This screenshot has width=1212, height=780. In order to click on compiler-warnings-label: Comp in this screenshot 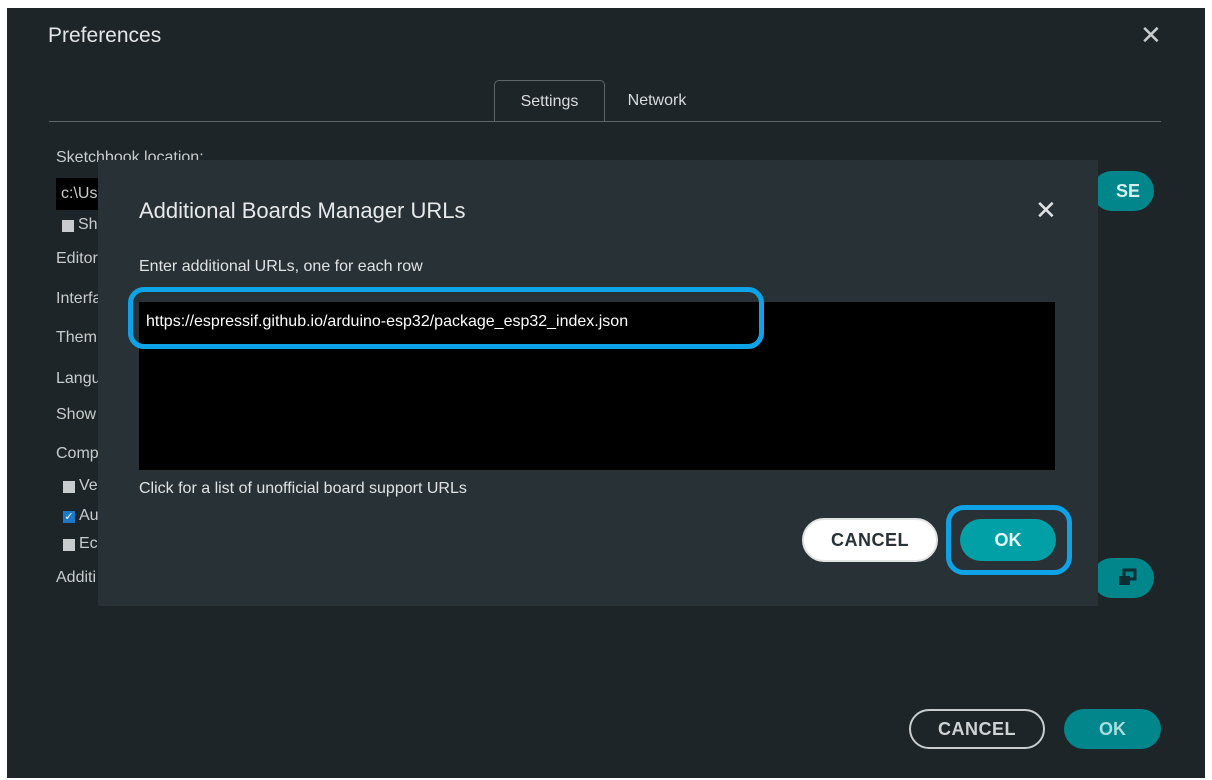, I will do `click(77, 453)`.